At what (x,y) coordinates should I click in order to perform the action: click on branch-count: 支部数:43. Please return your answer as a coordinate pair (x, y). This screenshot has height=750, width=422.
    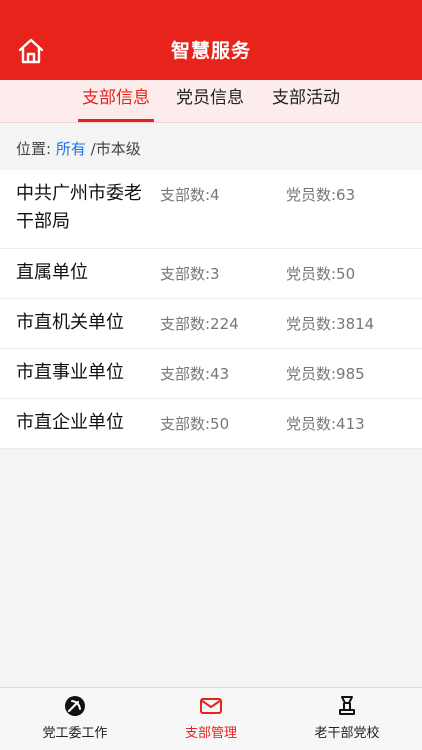
    Looking at the image, I should click on (195, 374).